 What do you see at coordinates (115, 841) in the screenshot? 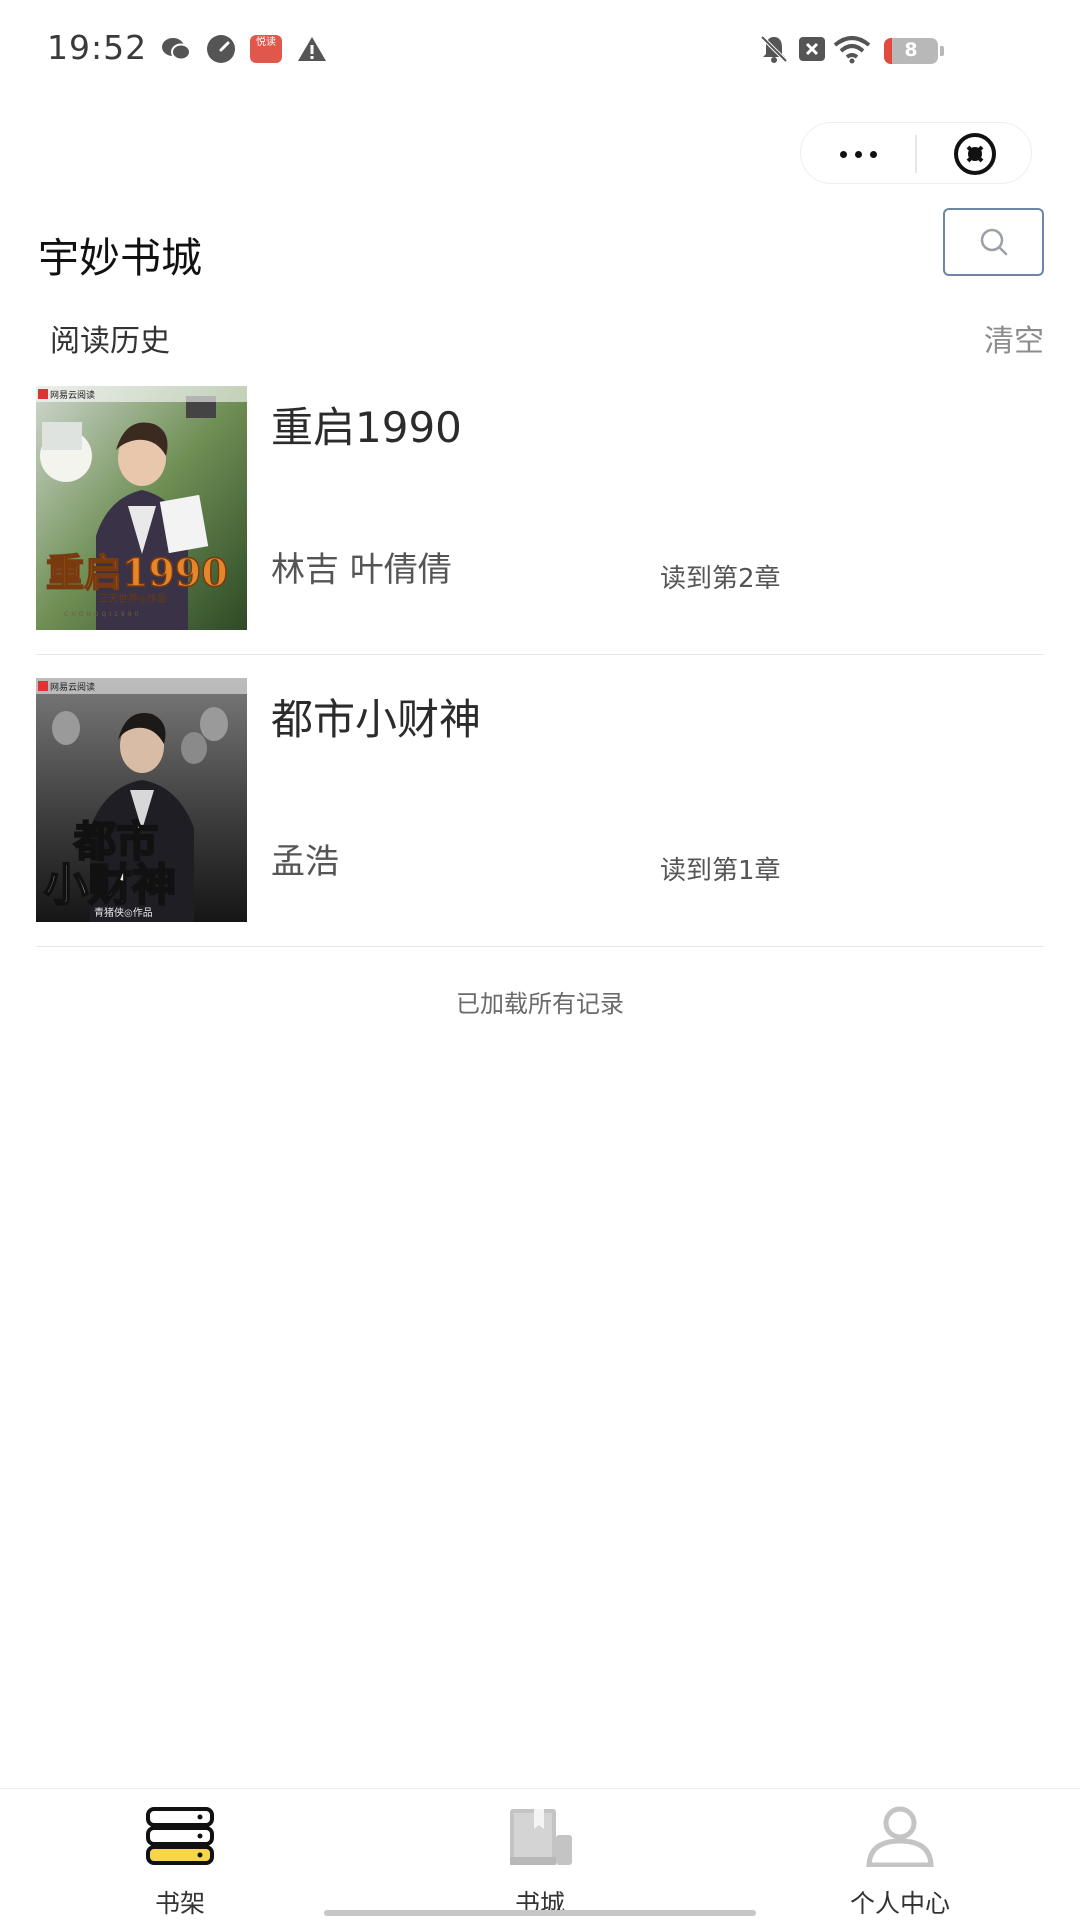
I see `cover-title-line1: 都市` at bounding box center [115, 841].